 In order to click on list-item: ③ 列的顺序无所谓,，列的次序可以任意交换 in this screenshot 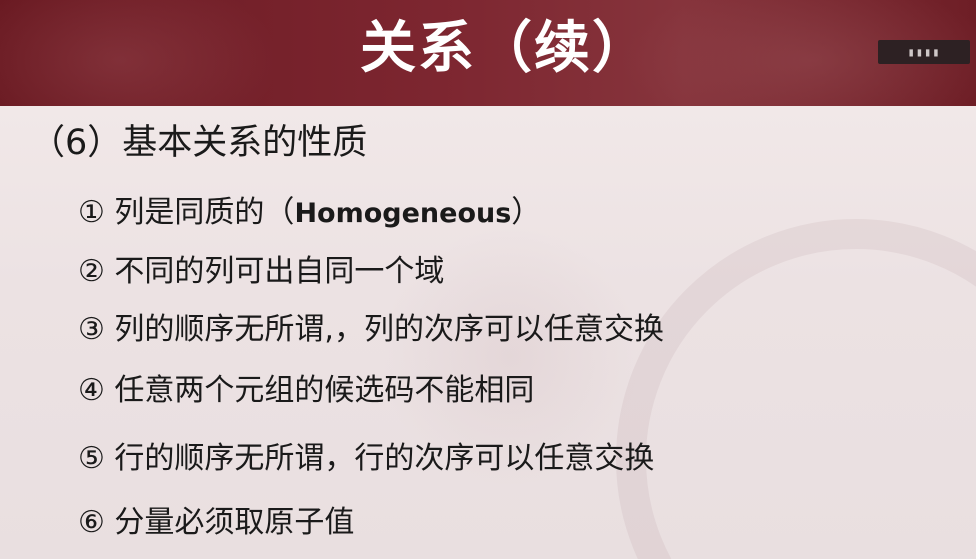, I will do `click(371, 329)`.